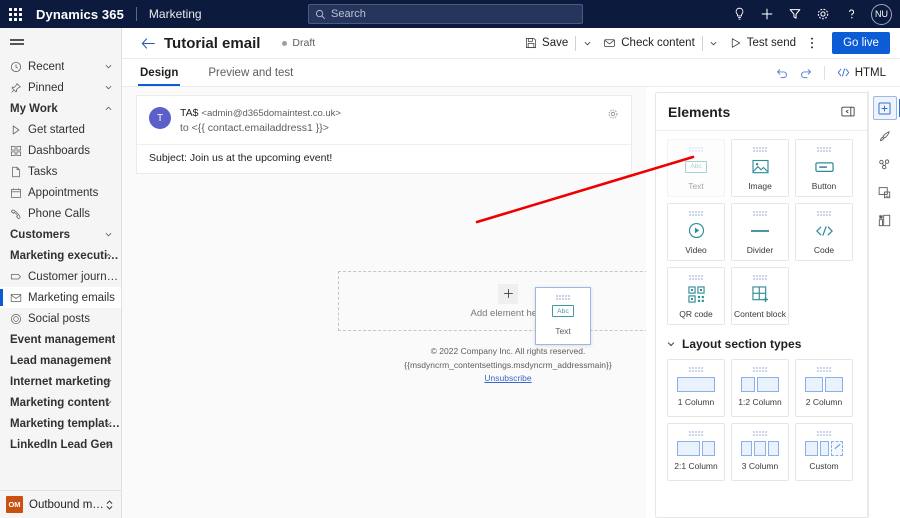 This screenshot has height=518, width=900. What do you see at coordinates (56, 129) in the screenshot?
I see `sidebar-item-label: Get started` at bounding box center [56, 129].